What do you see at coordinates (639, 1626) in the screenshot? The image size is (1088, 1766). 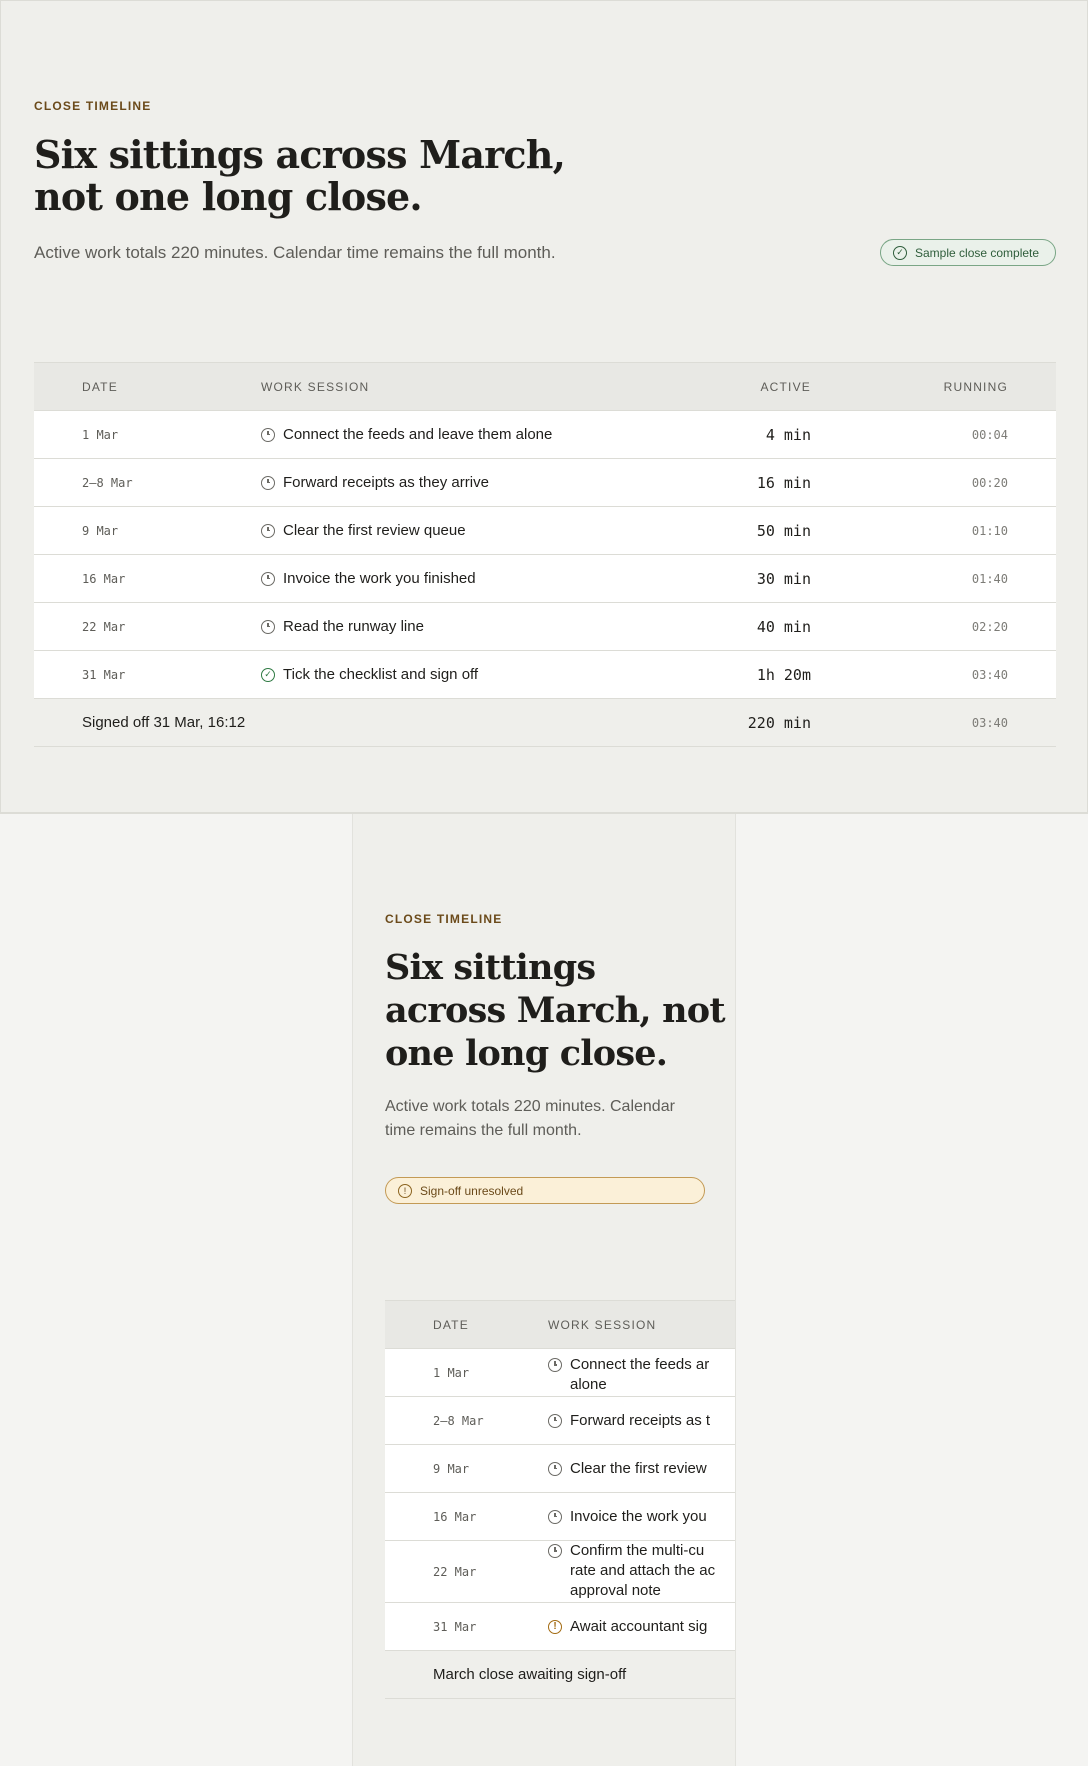 I see `row-session-label: Await accountant sig` at bounding box center [639, 1626].